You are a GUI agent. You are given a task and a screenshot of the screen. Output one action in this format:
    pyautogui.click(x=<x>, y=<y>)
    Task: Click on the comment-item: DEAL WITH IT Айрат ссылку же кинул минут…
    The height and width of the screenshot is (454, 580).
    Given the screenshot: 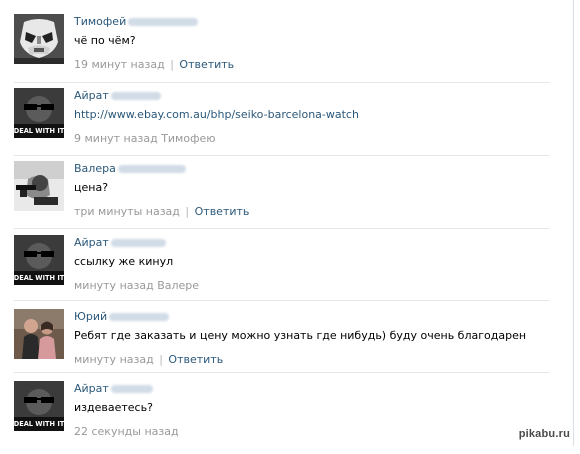 What is the action you would take?
    pyautogui.click(x=282, y=271)
    